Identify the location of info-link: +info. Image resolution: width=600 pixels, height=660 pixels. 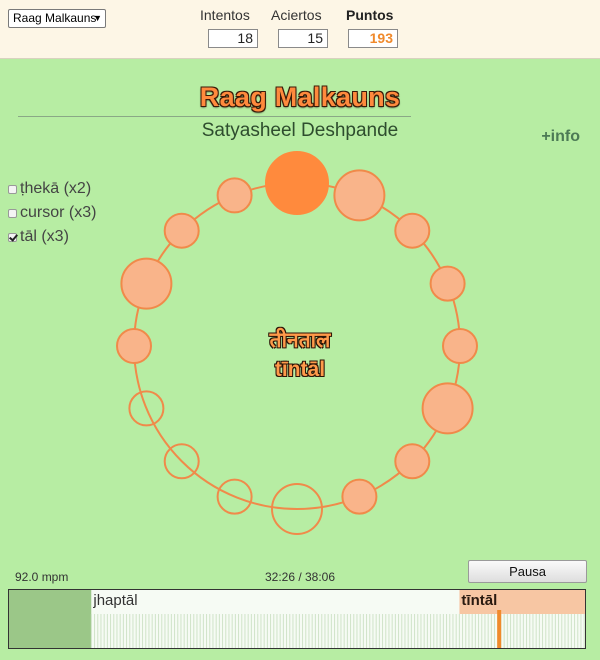
(560, 137).